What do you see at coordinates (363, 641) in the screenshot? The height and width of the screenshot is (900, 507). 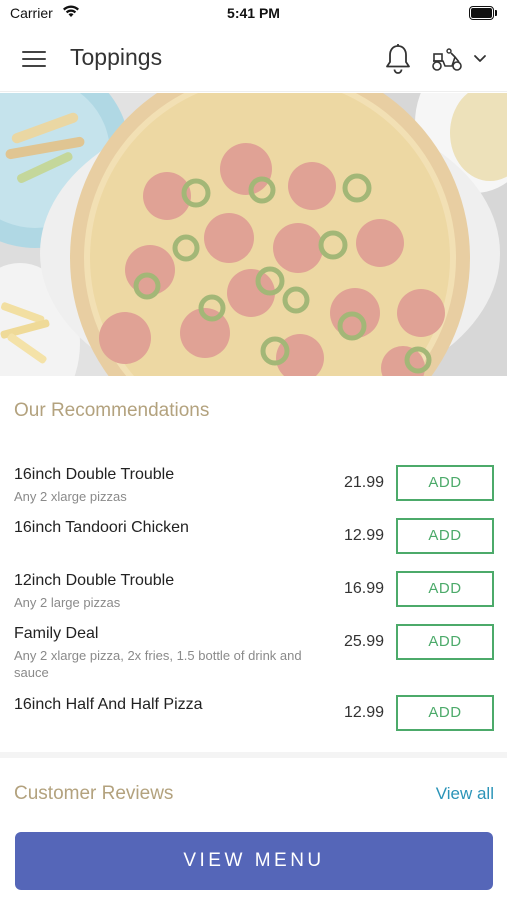 I see `item-price: 25.99` at bounding box center [363, 641].